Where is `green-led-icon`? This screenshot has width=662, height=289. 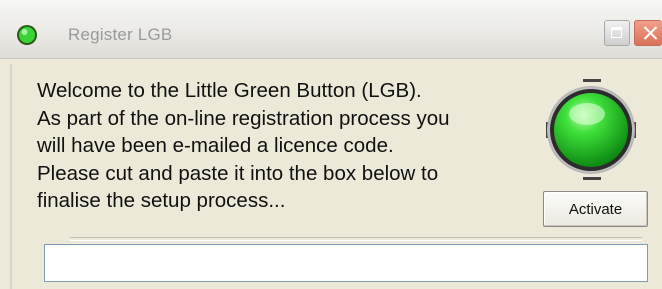 green-led-icon is located at coordinates (27, 35).